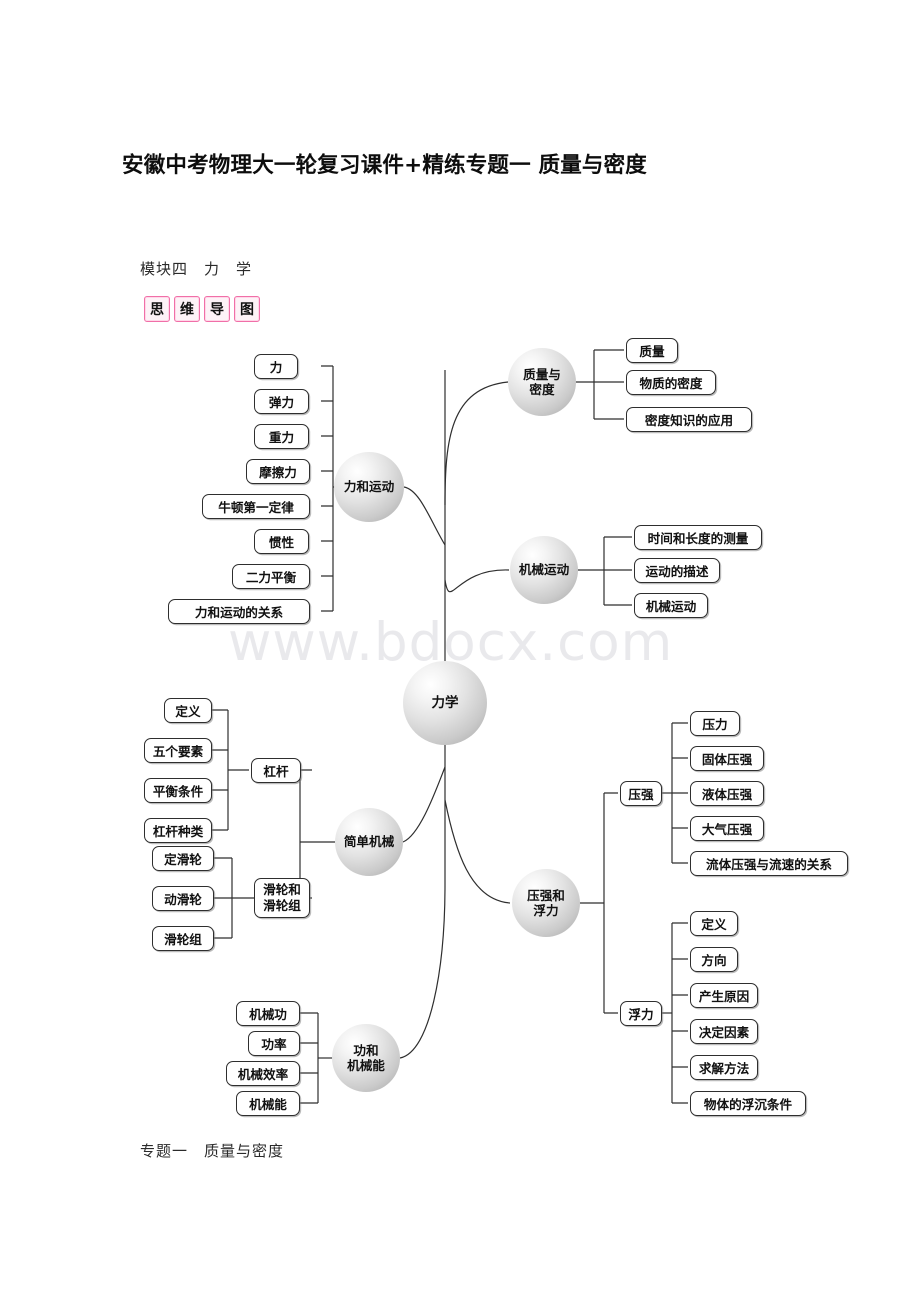 The height and width of the screenshot is (1302, 920). Describe the element at coordinates (542, 382) in the screenshot. I see `branch-node-mass-density: 质量与 密度` at that location.